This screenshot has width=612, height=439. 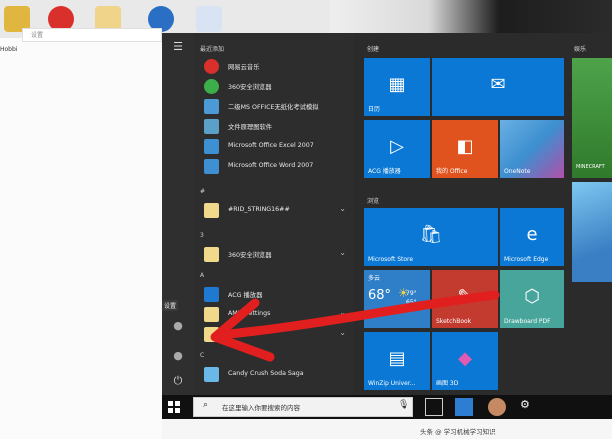 I want to click on file-tool-icon, so click(x=211, y=126).